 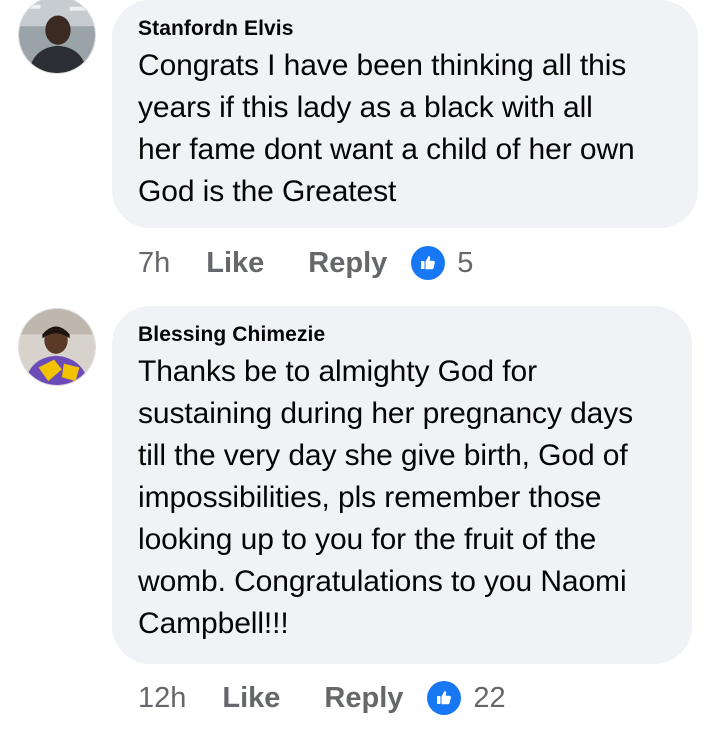 What do you see at coordinates (322, 698) in the screenshot?
I see `comment-actions: 12h Like Reply 22` at bounding box center [322, 698].